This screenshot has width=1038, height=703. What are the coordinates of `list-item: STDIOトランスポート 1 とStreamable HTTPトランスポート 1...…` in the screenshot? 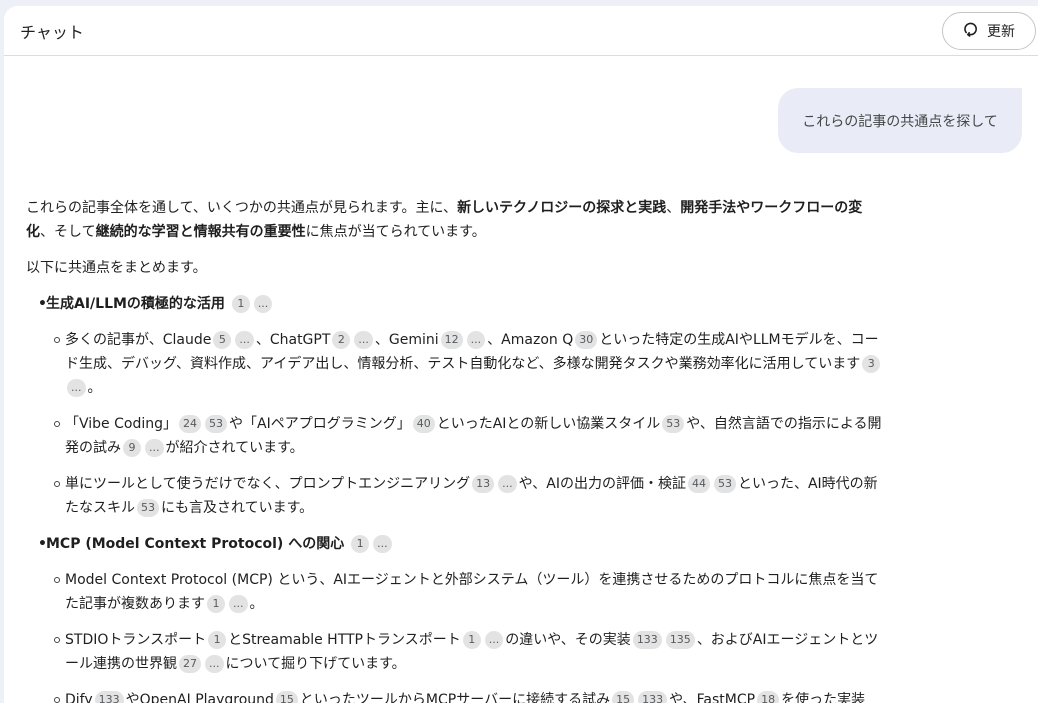 It's located at (472, 652).